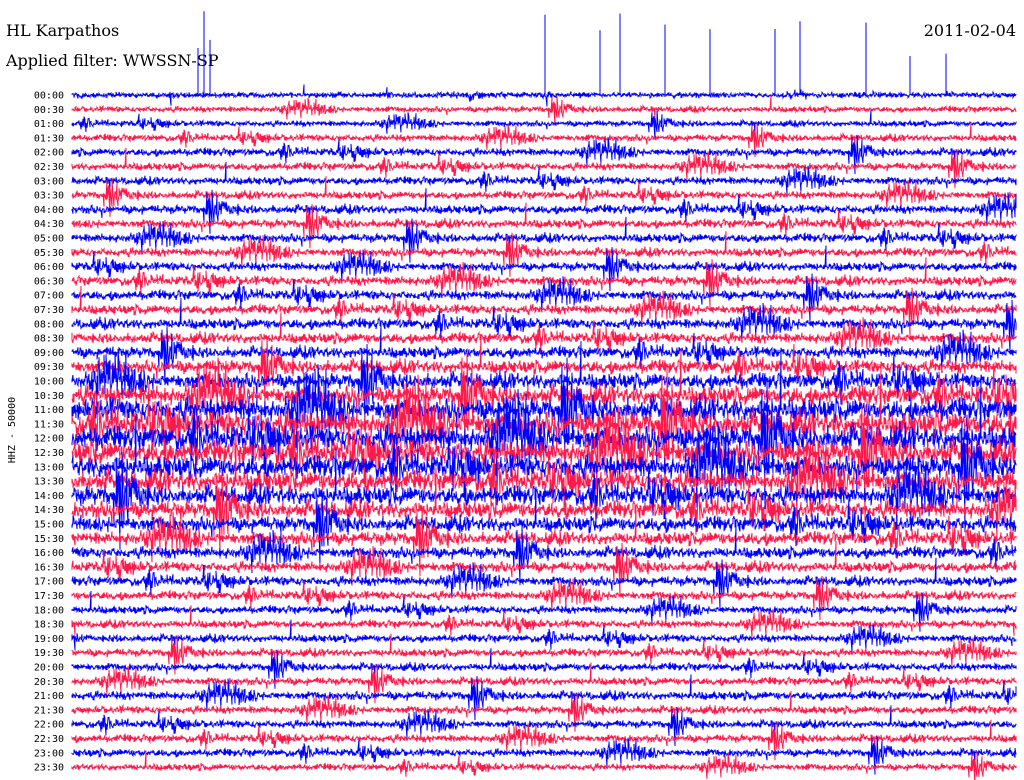  What do you see at coordinates (49, 296) in the screenshot?
I see `row-label: 07:00` at bounding box center [49, 296].